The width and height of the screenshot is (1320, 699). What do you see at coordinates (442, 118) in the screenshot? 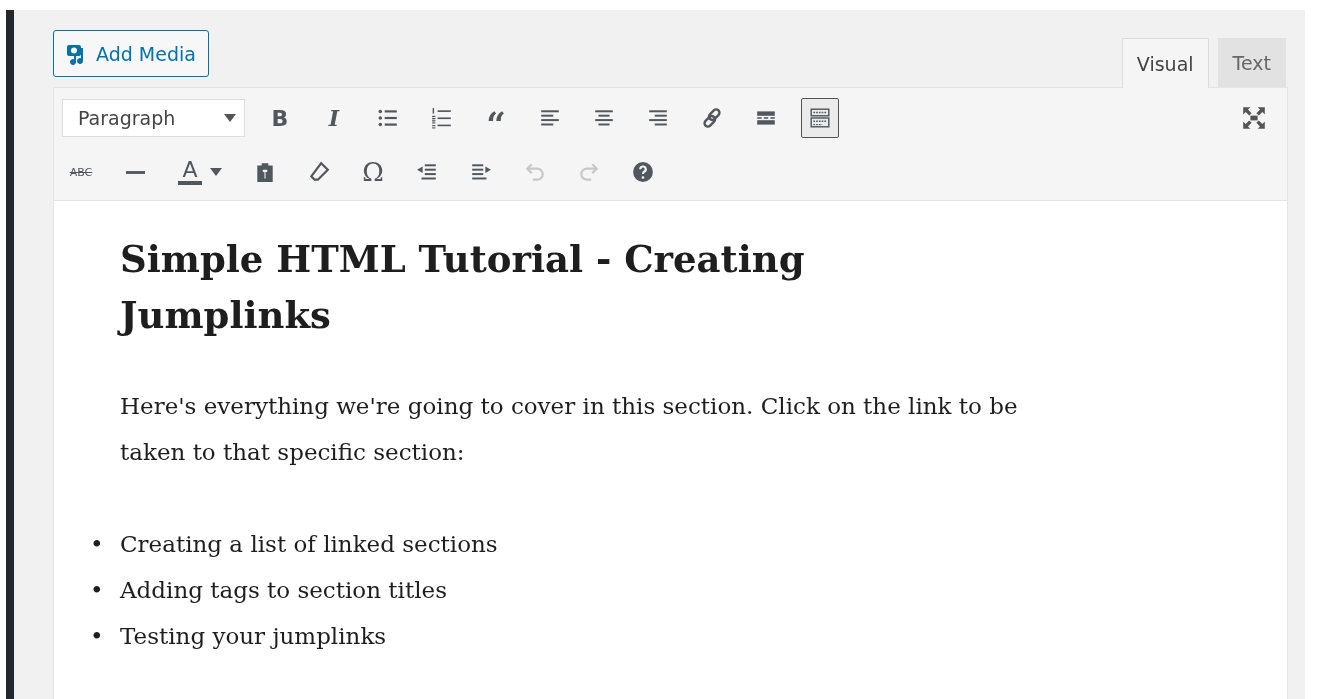
I see `numbered-list-icon` at bounding box center [442, 118].